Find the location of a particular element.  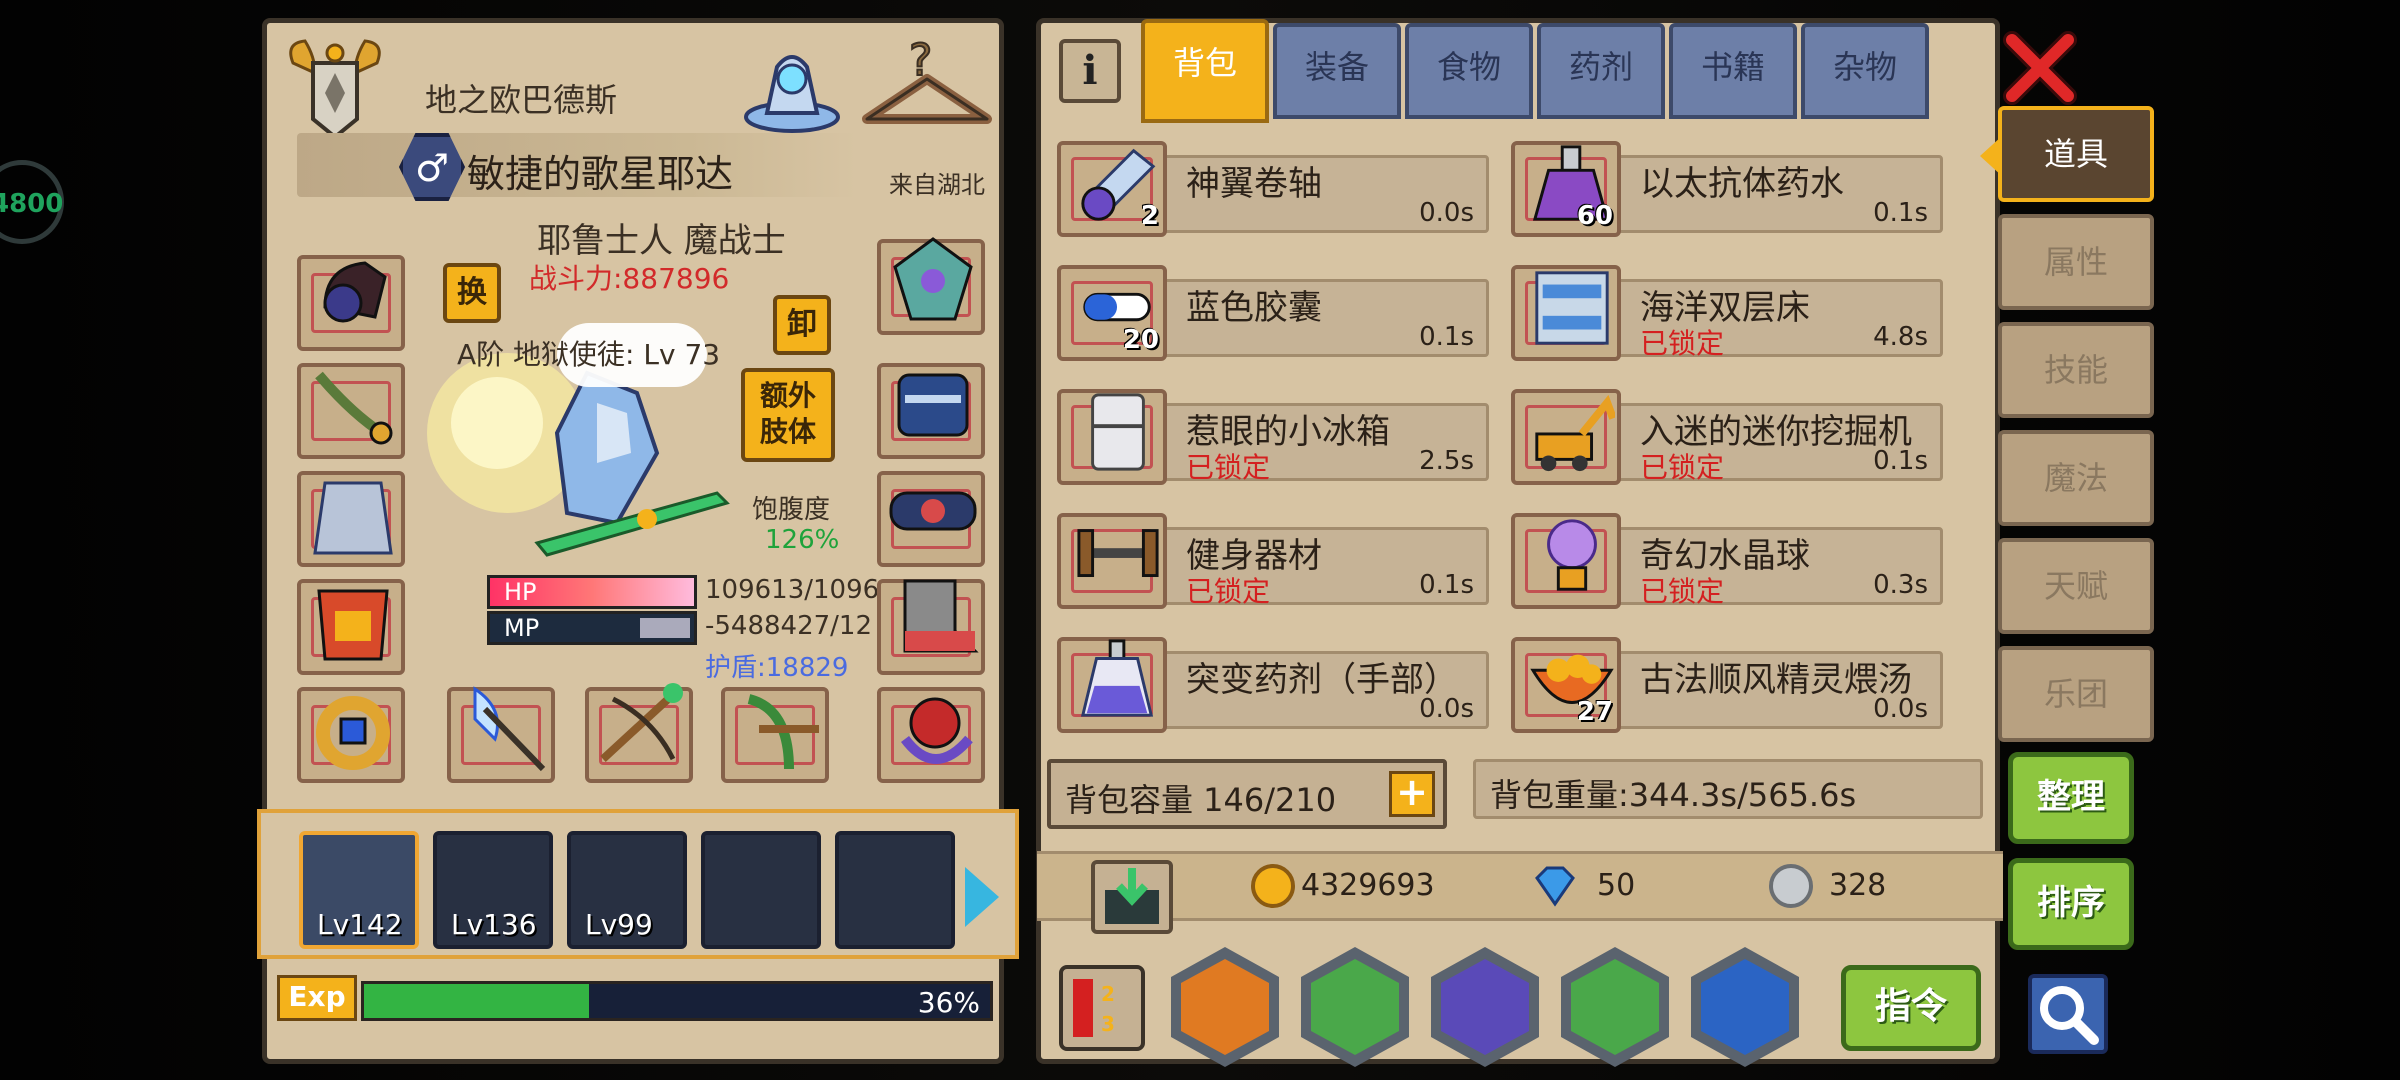

search-icon is located at coordinates (2069, 1015).